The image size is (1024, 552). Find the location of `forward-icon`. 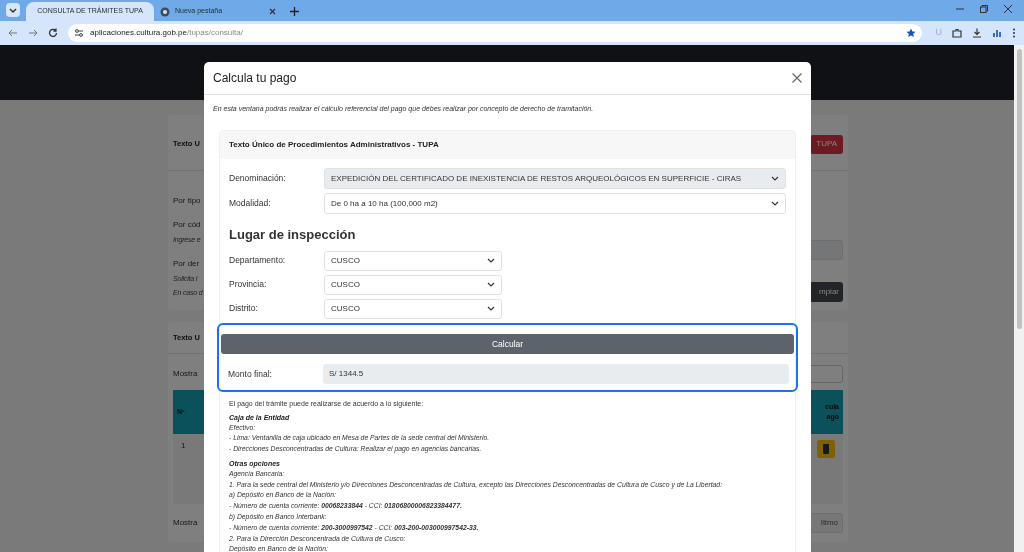

forward-icon is located at coordinates (33, 33).